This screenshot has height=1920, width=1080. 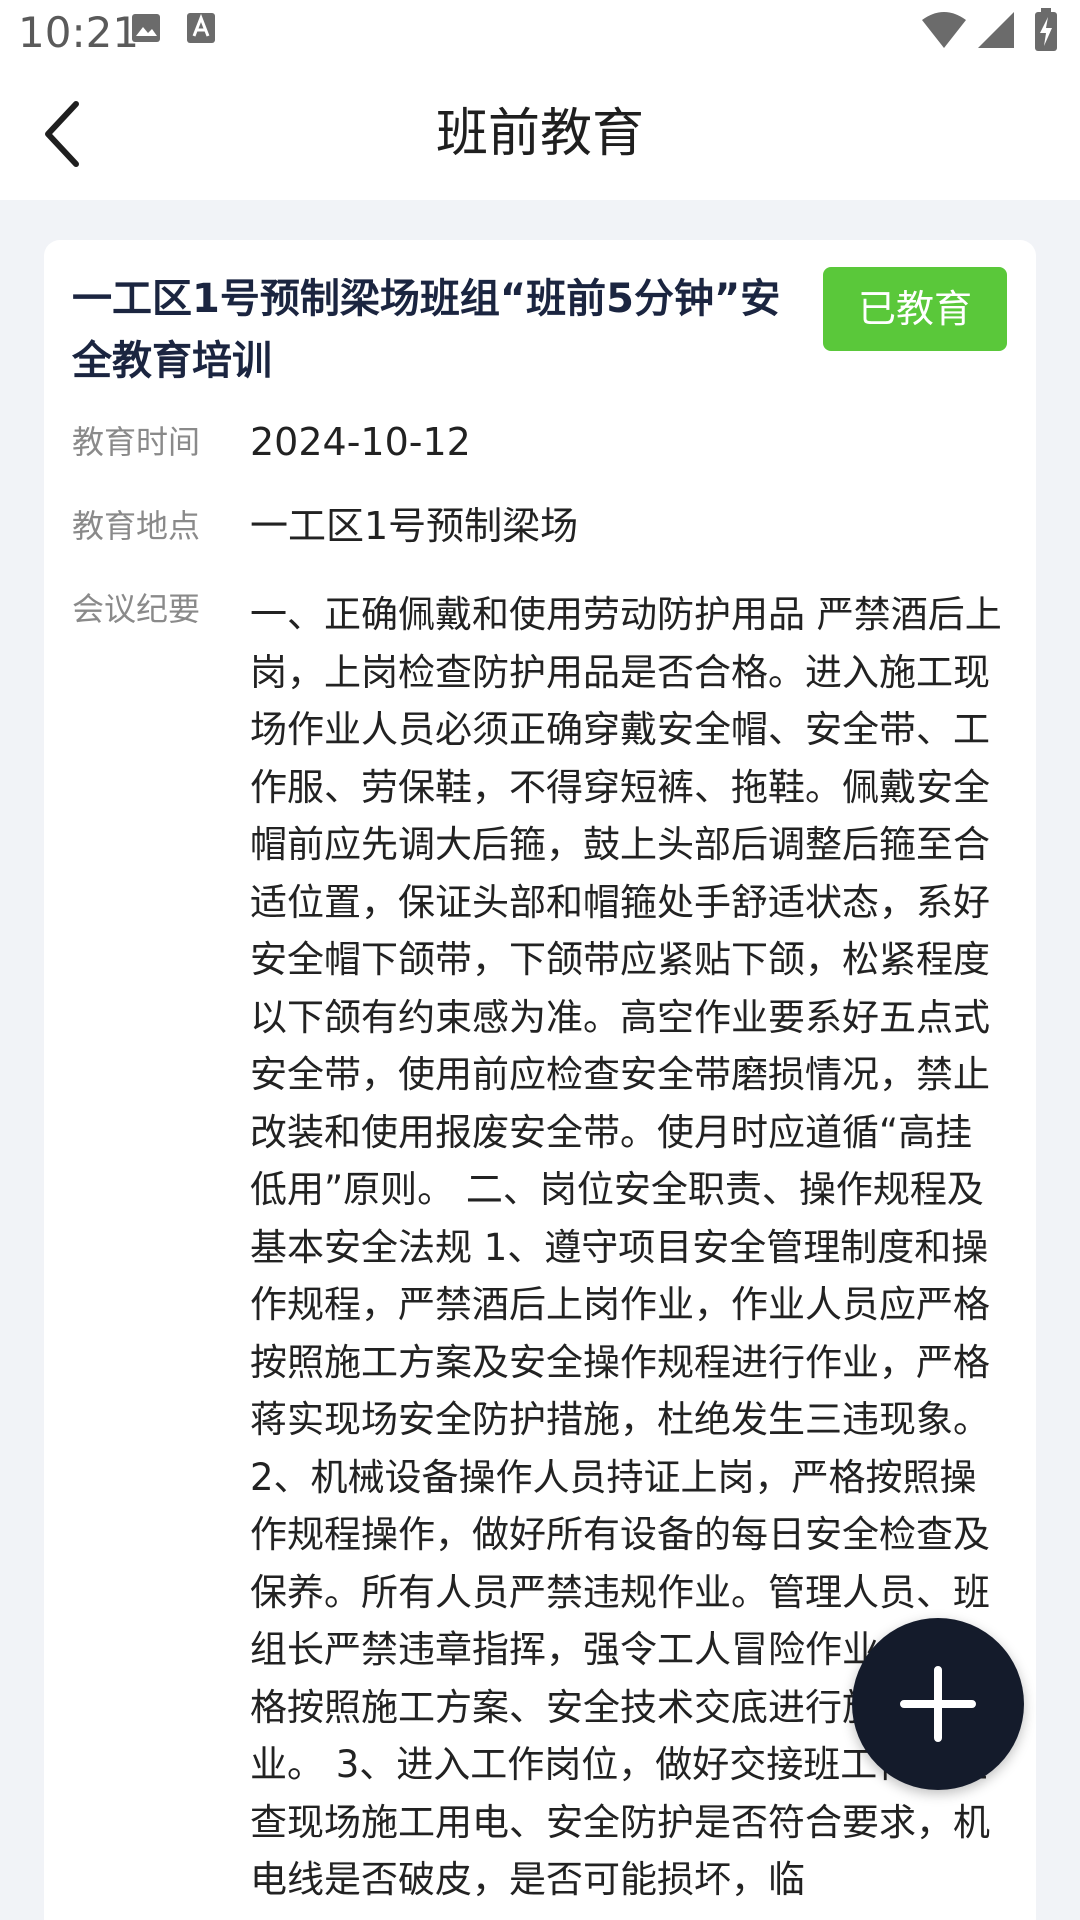 I want to click on text-a-icon, so click(x=201, y=28).